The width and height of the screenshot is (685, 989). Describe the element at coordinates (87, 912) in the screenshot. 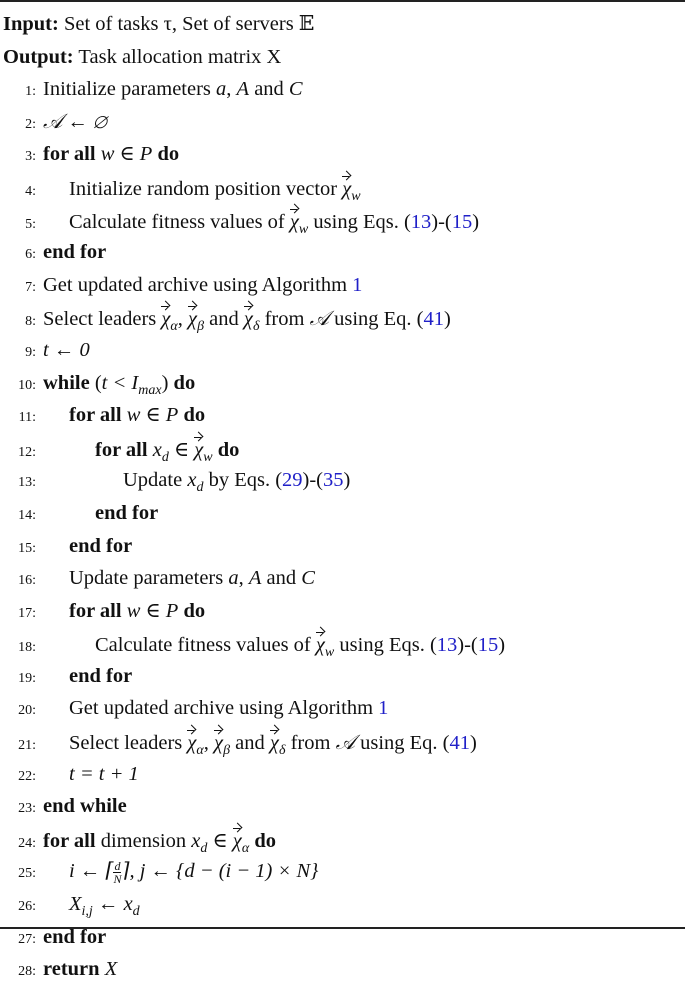

I see `subscript: i,j` at that location.